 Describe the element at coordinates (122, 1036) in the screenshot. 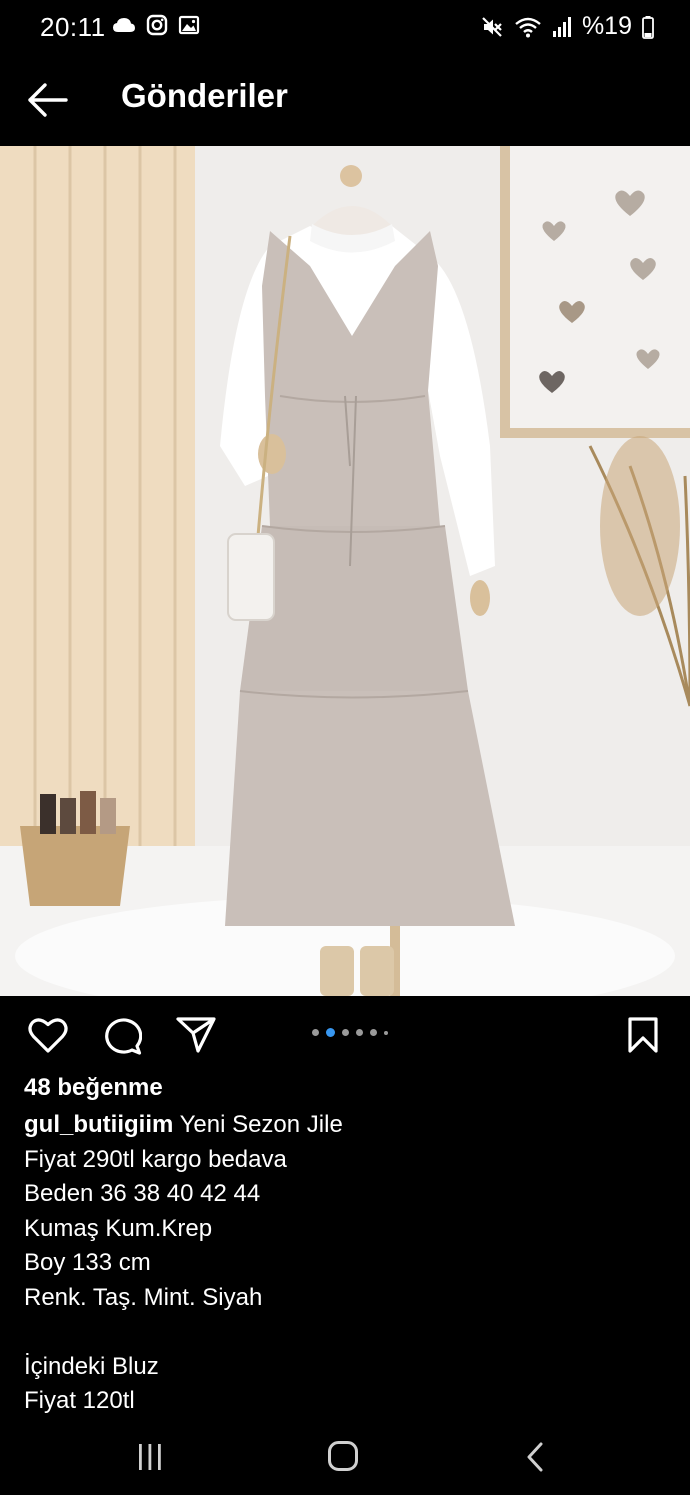

I see `comment-icon` at that location.